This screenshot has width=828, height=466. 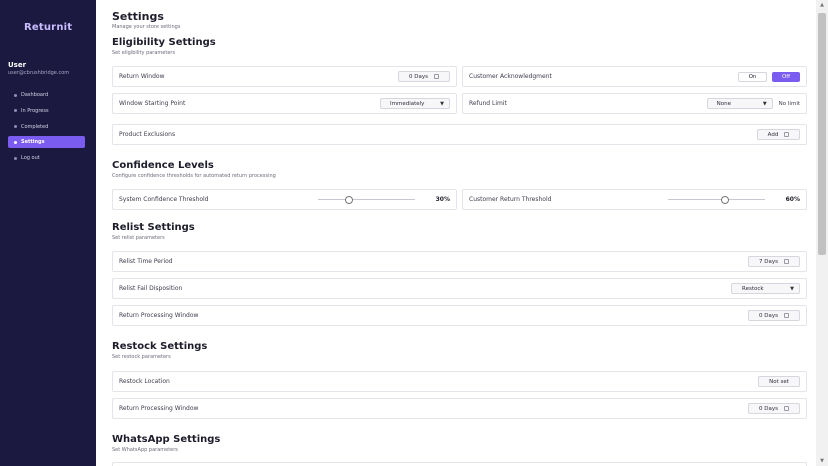 I want to click on restock-location-button: Not set, so click(x=779, y=381).